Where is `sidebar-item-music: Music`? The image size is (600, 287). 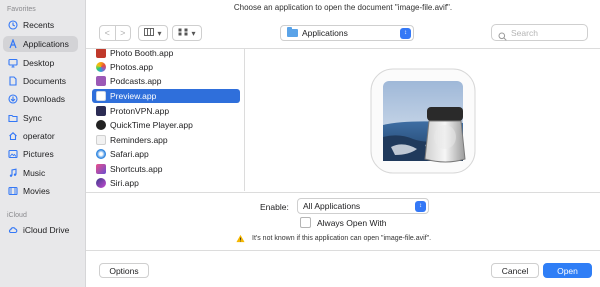
sidebar-item-music: Music is located at coordinates (40, 173).